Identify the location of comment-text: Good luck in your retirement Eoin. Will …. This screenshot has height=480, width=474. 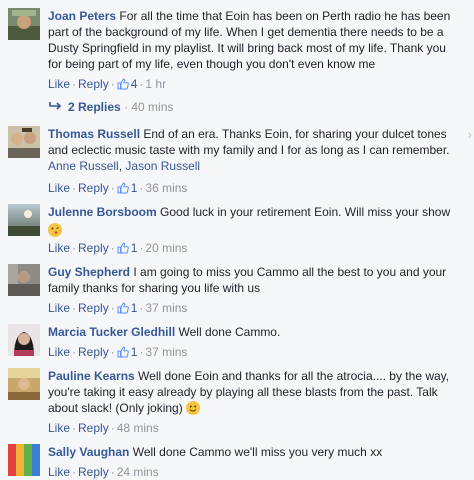
(305, 212).